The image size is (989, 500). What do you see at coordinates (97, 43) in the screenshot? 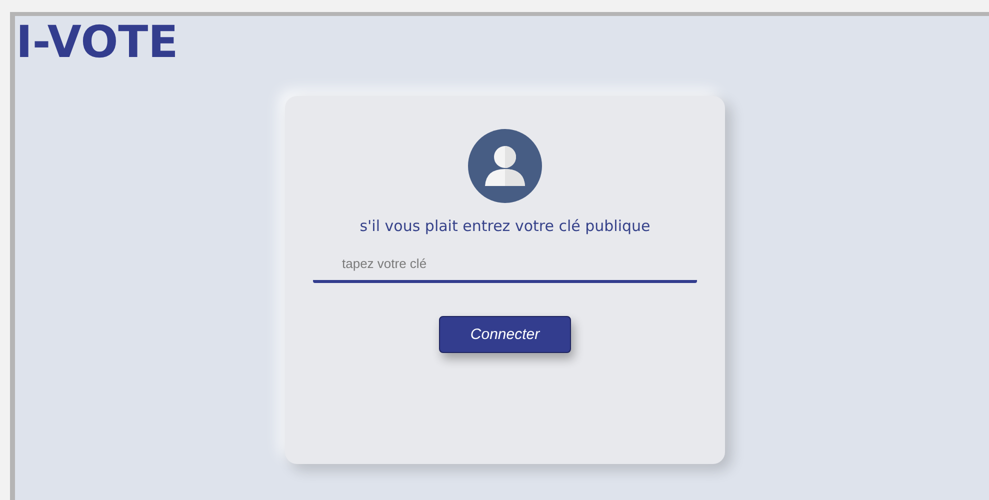
I see `app-title: I-VOTE` at bounding box center [97, 43].